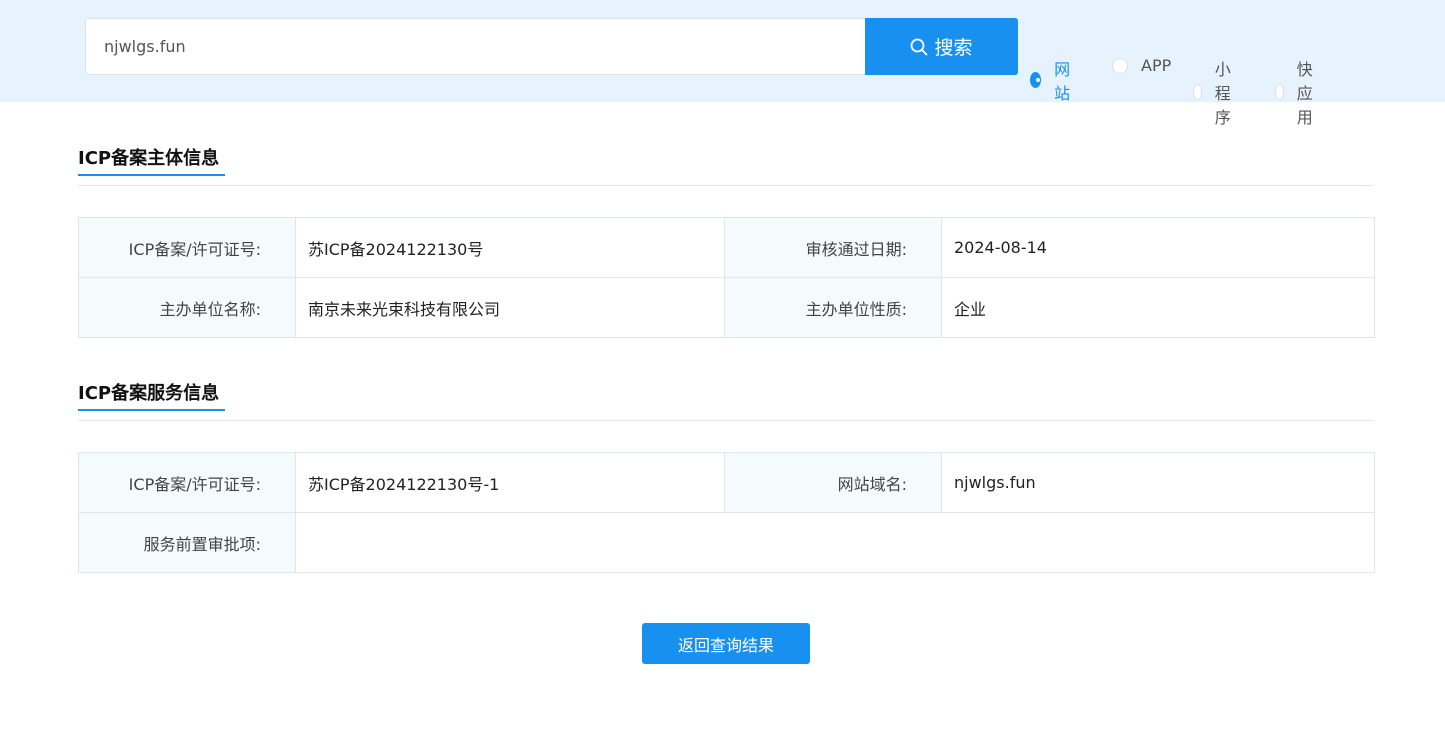 The width and height of the screenshot is (1445, 736). Describe the element at coordinates (187, 247) in the screenshot. I see `license-number-label: ICP备案/许可证号:` at that location.